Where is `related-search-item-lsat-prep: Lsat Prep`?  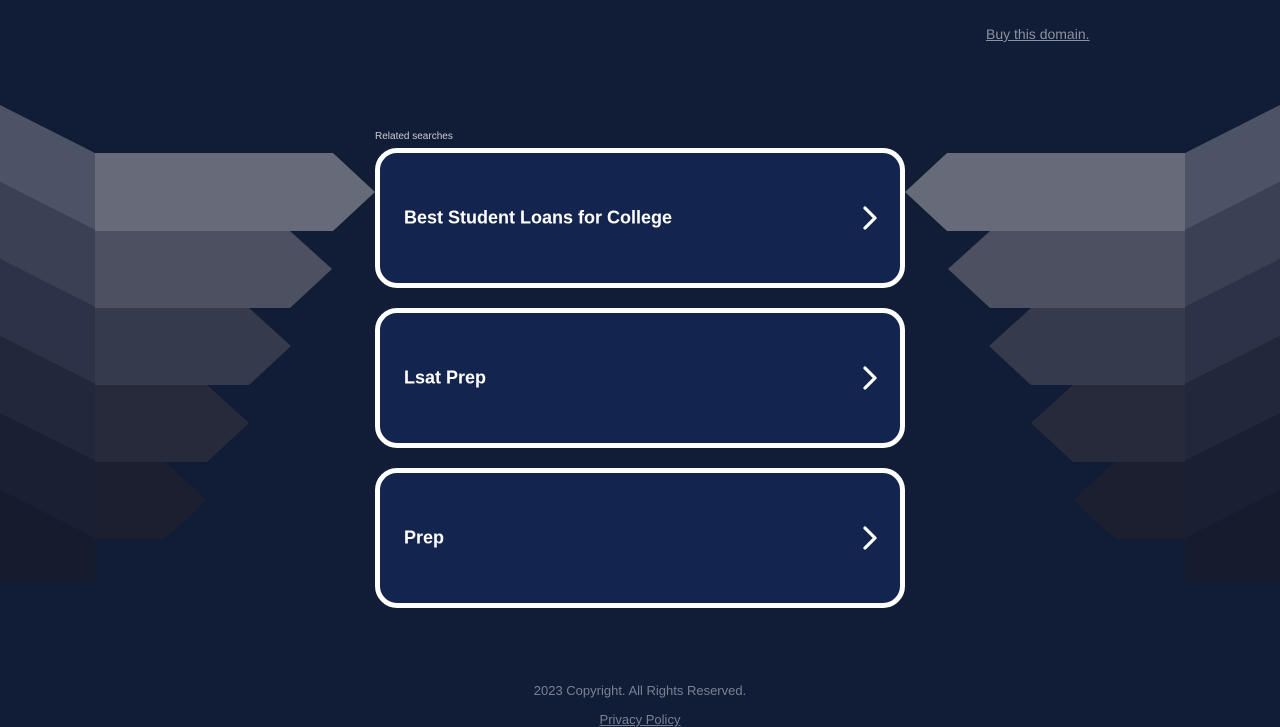 related-search-item-lsat-prep: Lsat Prep is located at coordinates (640, 378).